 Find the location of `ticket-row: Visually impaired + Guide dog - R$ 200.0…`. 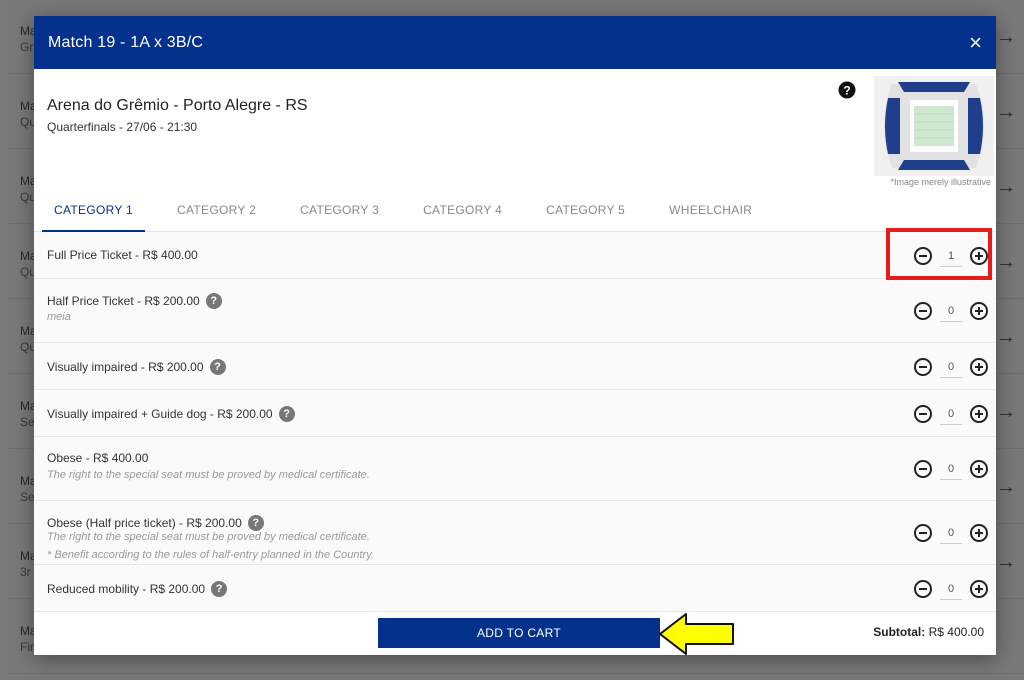

ticket-row: Visually impaired + Guide dog - R$ 200.0… is located at coordinates (515, 413).